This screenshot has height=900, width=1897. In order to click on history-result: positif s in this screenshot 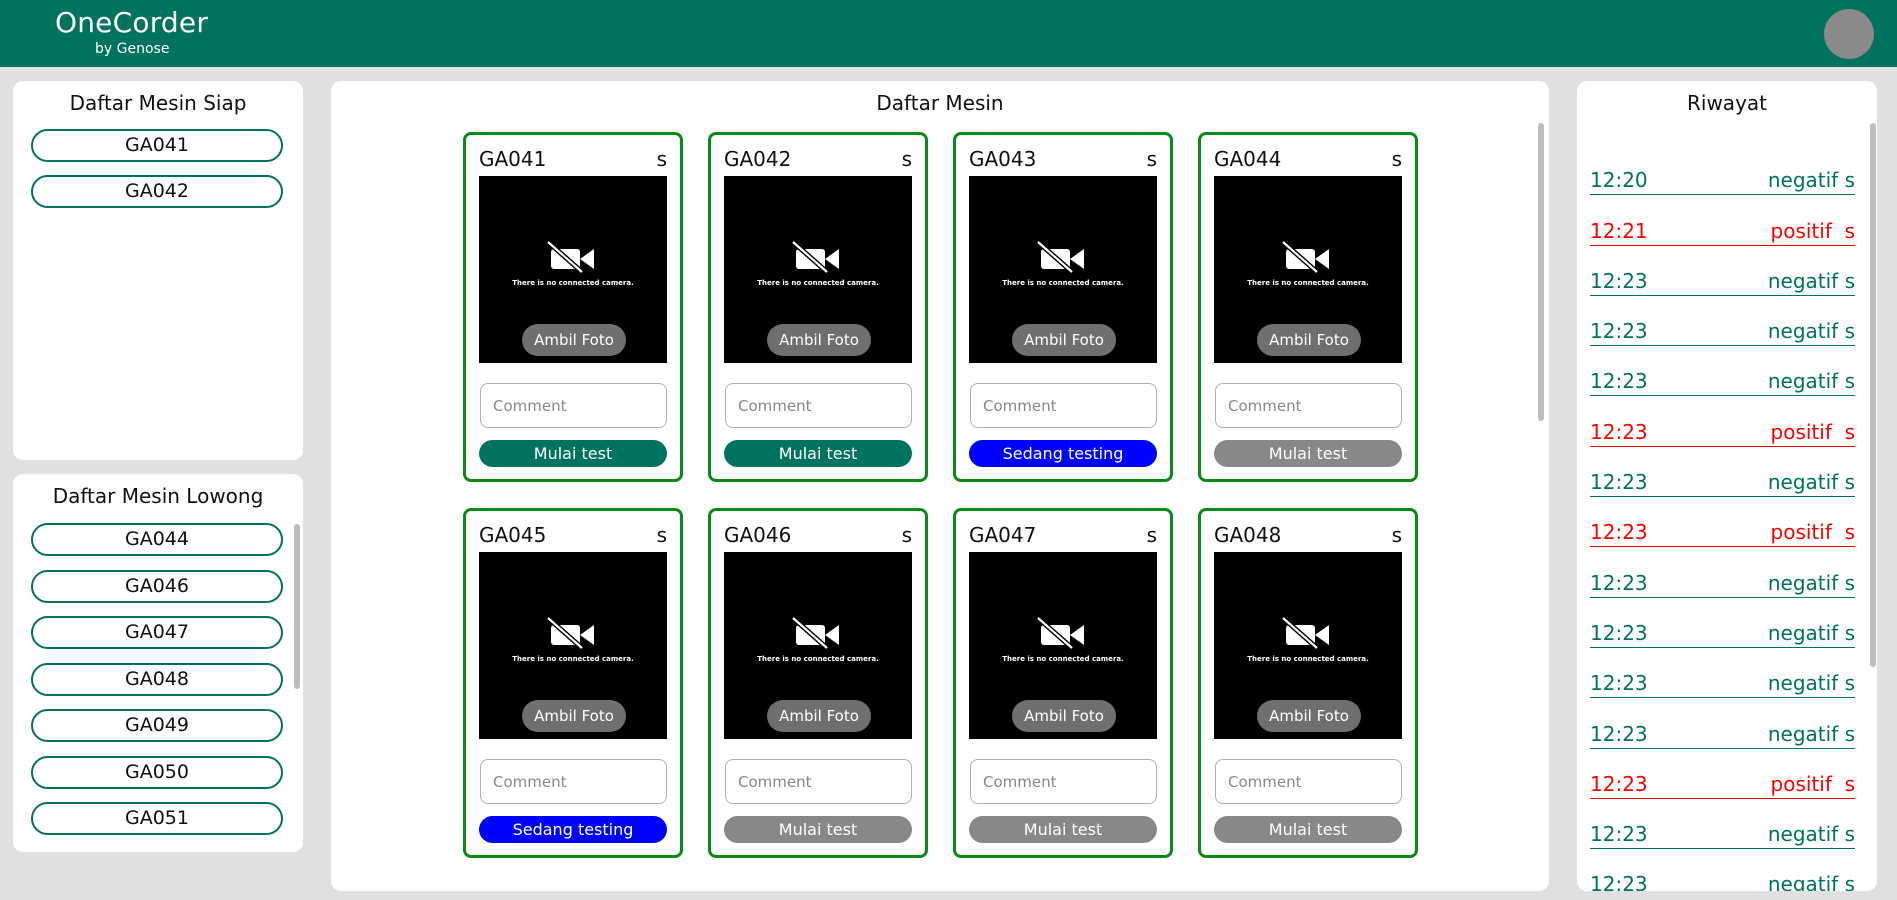, I will do `click(1812, 431)`.